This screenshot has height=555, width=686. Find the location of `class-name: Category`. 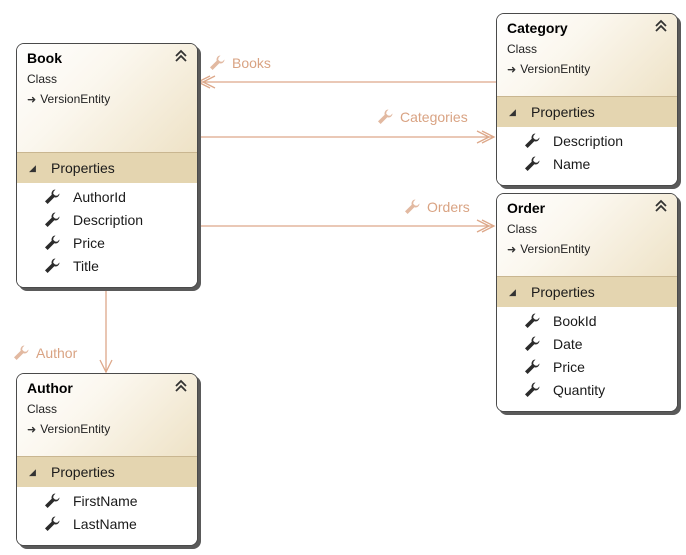

class-name: Category is located at coordinates (537, 28).